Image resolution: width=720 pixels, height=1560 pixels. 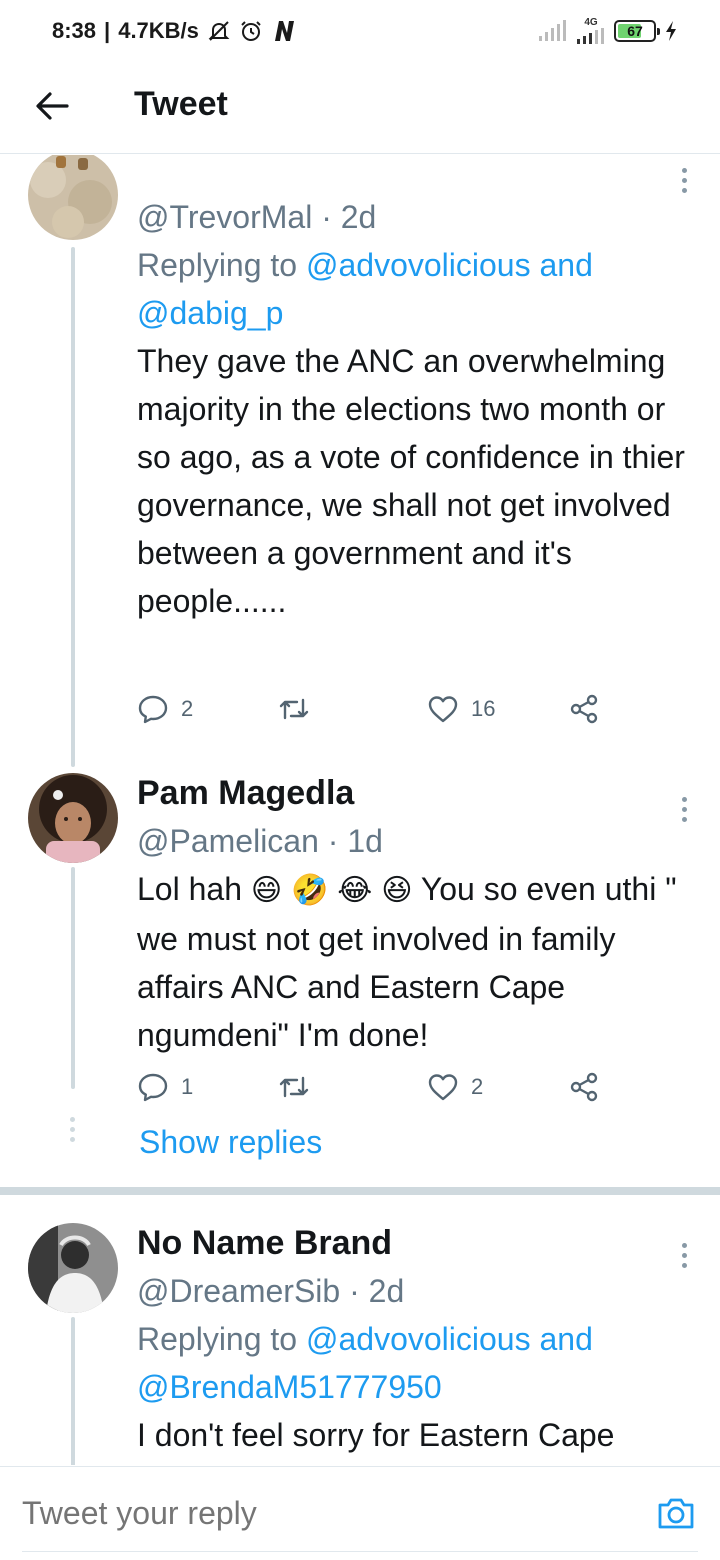 I want to click on reply-underline, so click(x=360, y=1551).